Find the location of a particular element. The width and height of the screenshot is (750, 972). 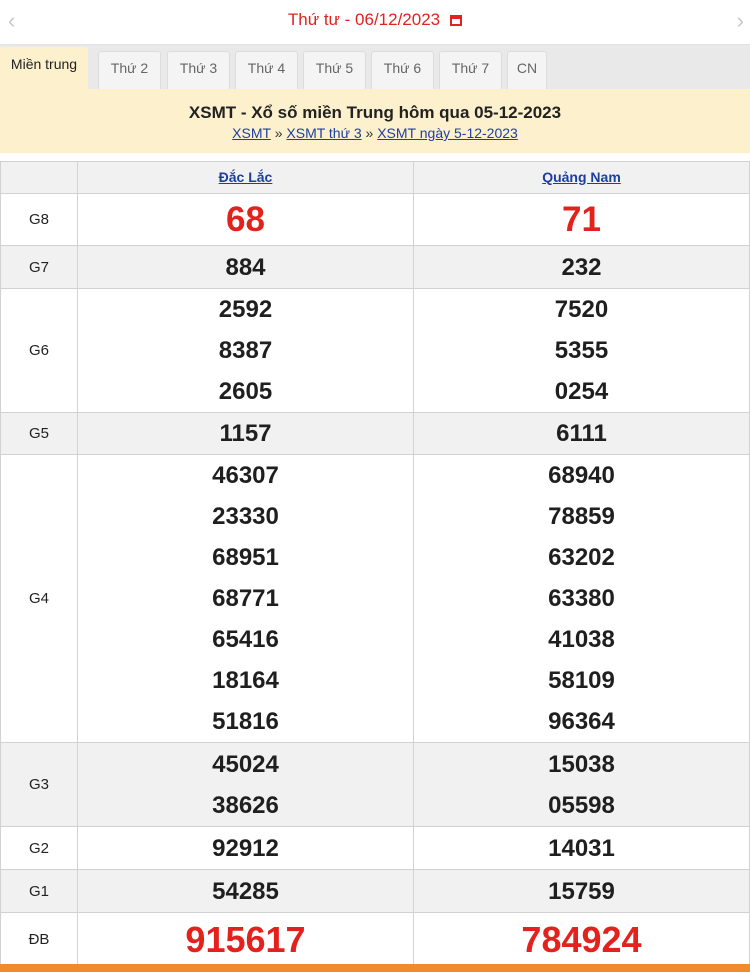

prize-cell: 7520 5355 0254 is located at coordinates (581, 350).